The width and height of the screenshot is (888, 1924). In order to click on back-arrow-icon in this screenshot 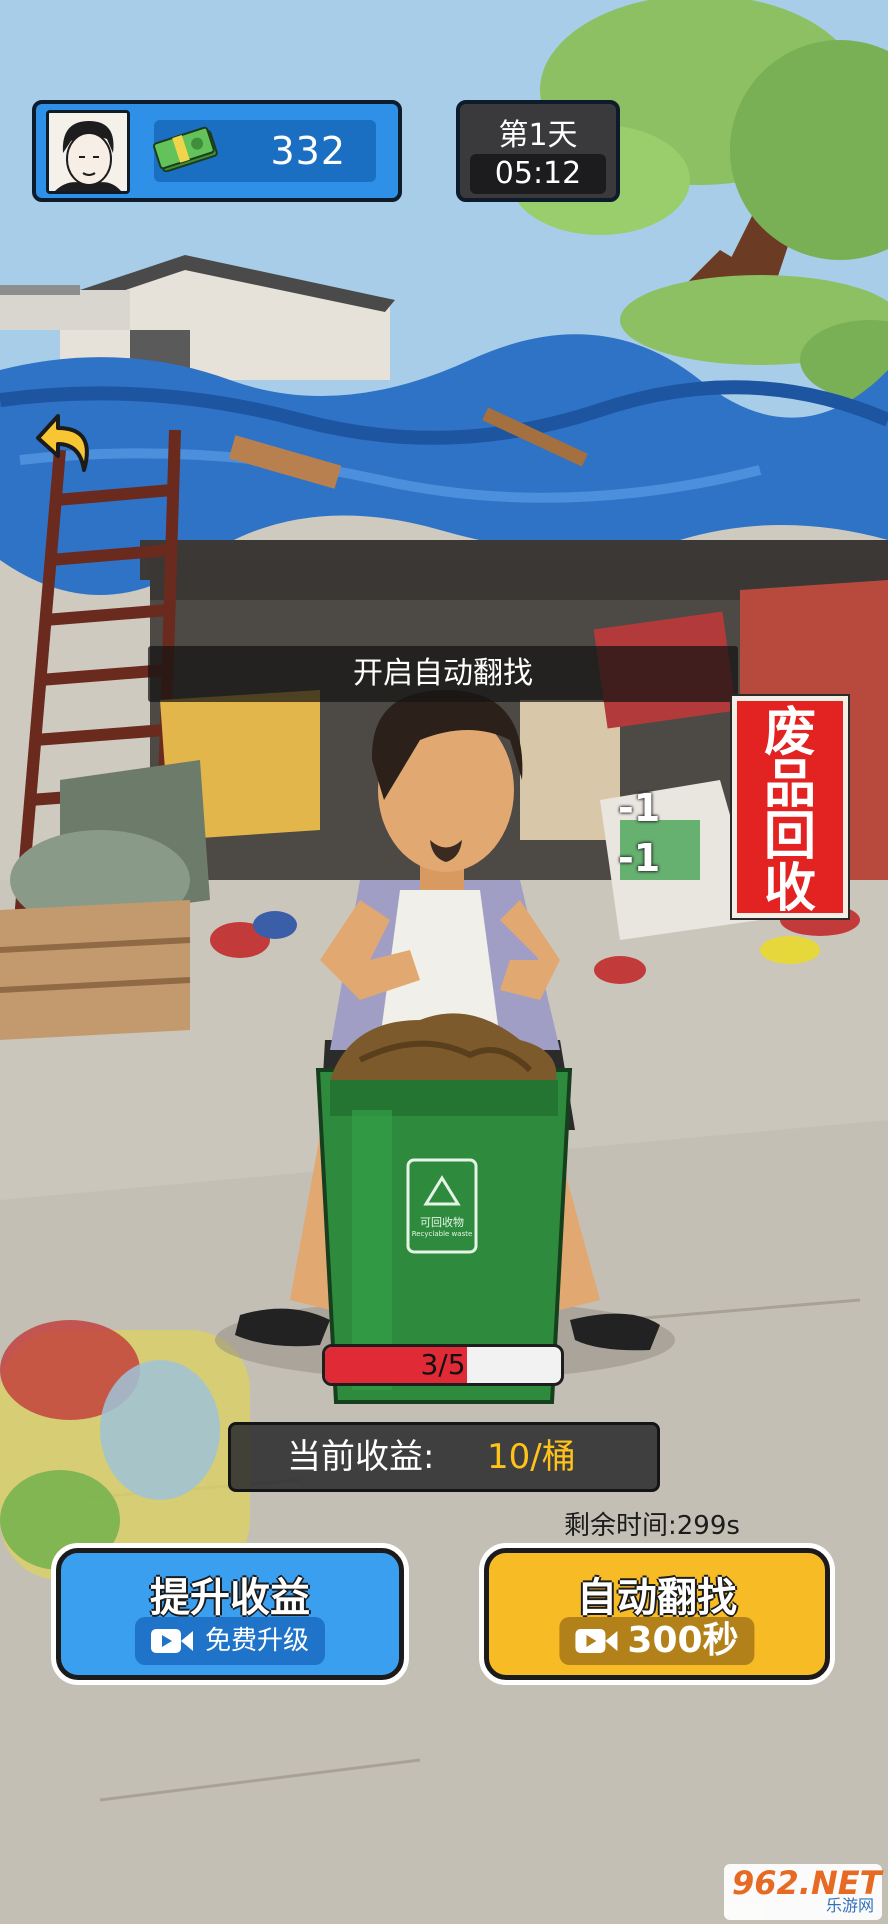, I will do `click(62, 443)`.